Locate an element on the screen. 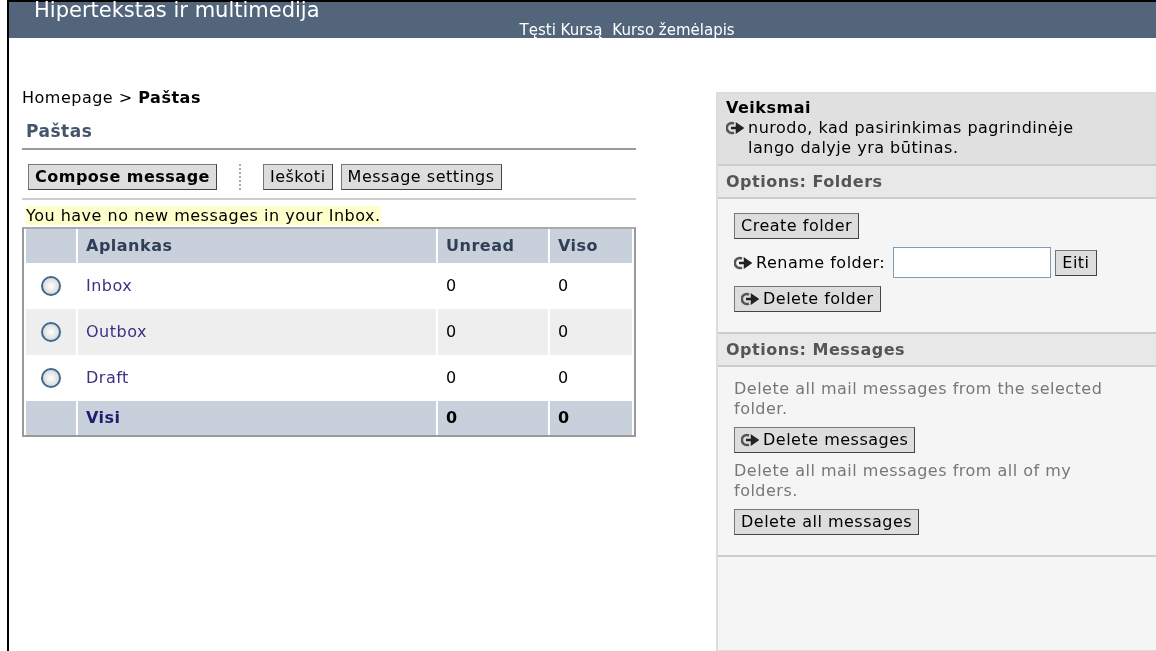 This screenshot has width=1156, height=651. sidebar-title: Veiksmai is located at coordinates (769, 108).